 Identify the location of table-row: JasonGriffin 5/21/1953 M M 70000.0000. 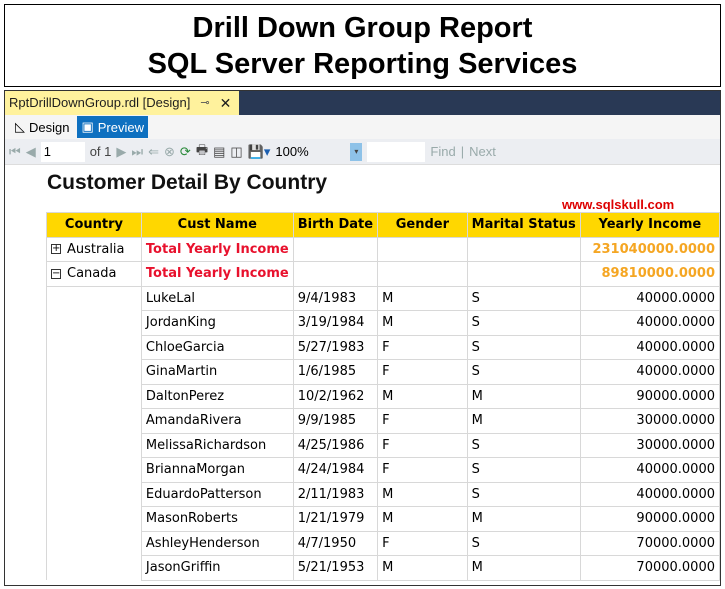
(383, 568).